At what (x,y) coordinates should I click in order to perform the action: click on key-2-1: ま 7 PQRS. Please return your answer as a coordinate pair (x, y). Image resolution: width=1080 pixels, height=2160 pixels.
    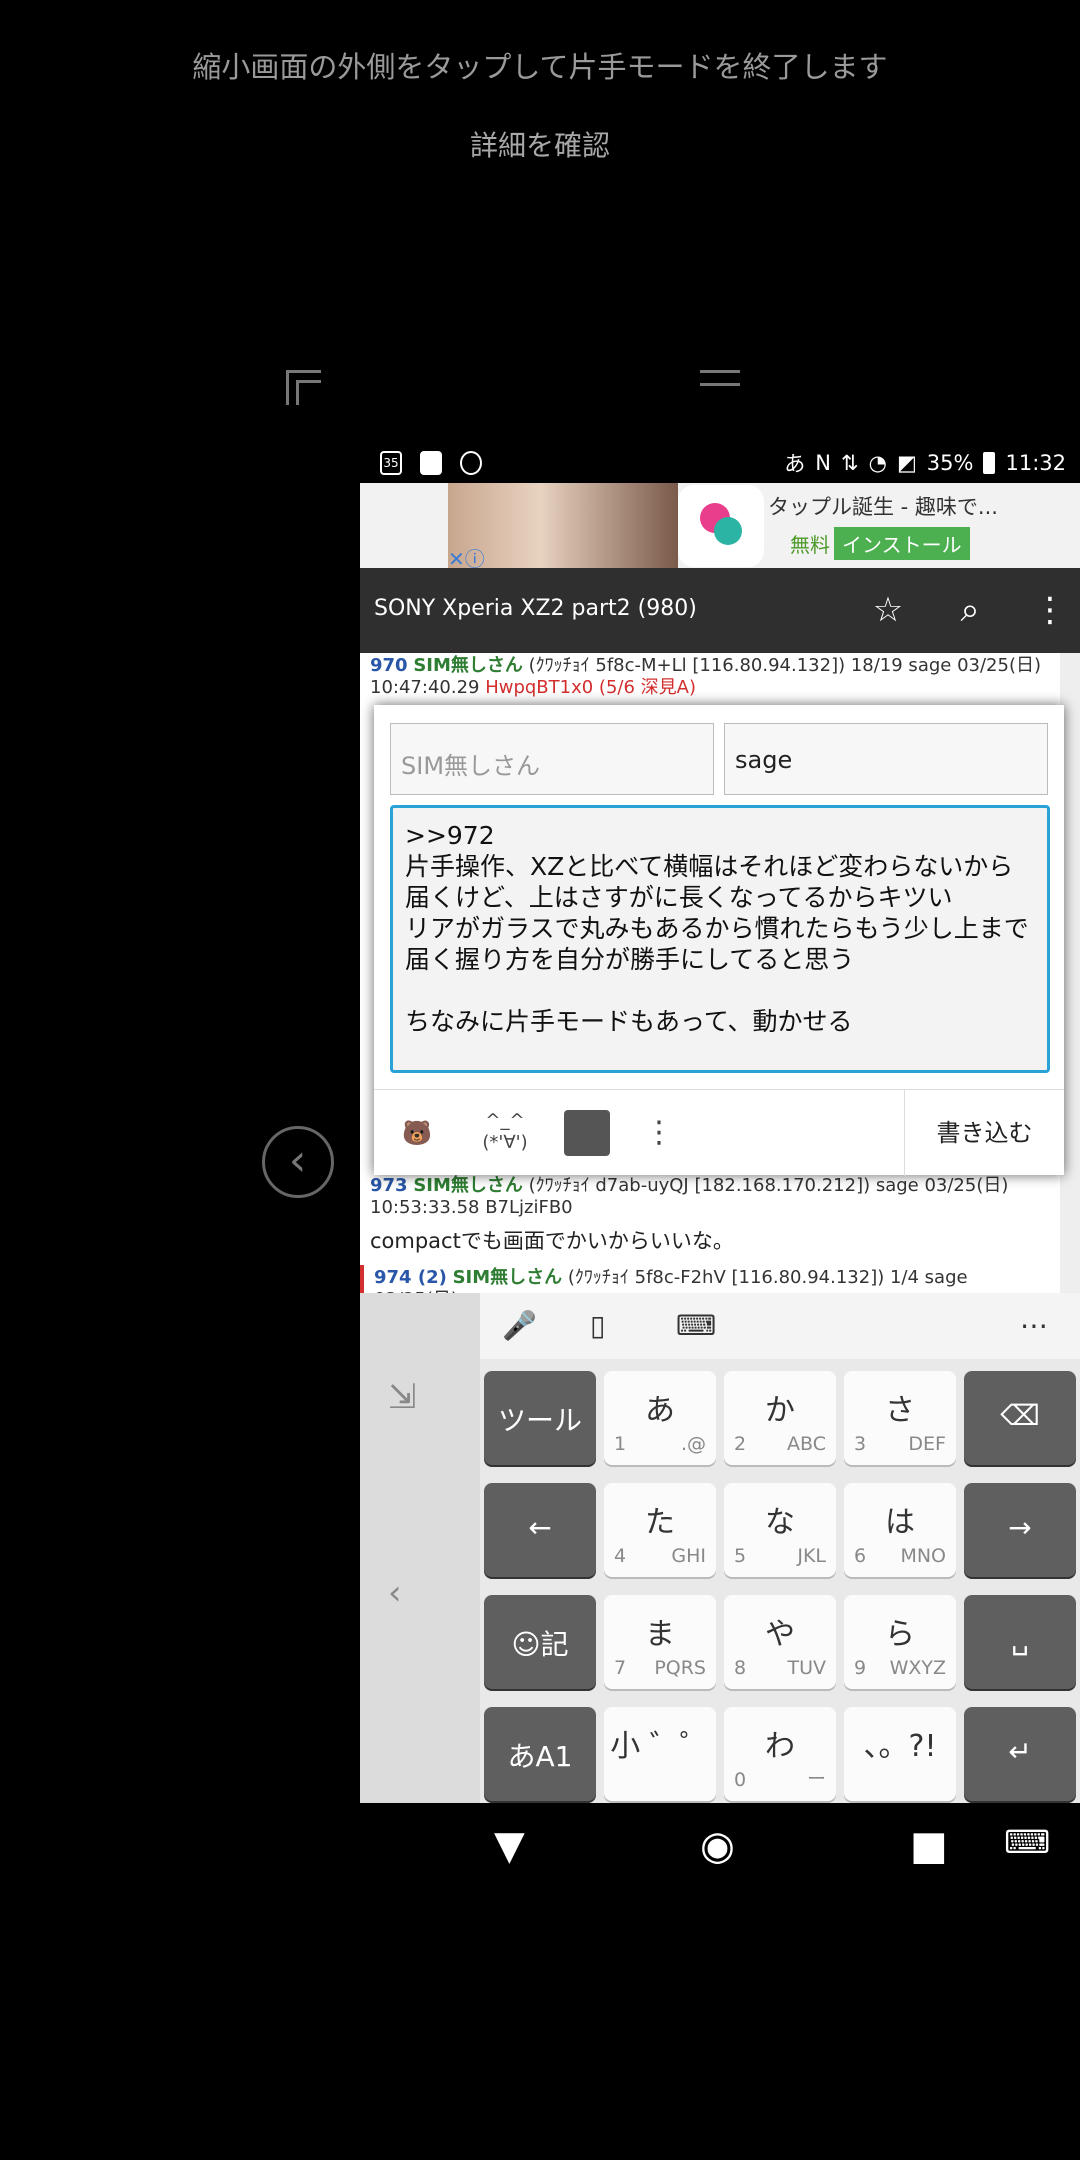
    Looking at the image, I should click on (660, 1642).